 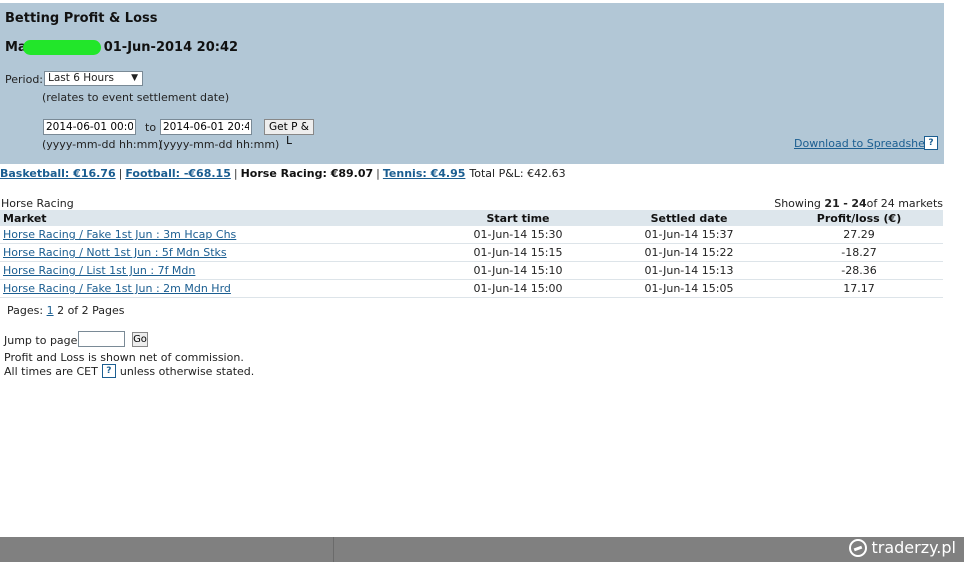 What do you see at coordinates (518, 252) in the screenshot?
I see `start-time-cell: 01-Jun-14 15:15` at bounding box center [518, 252].